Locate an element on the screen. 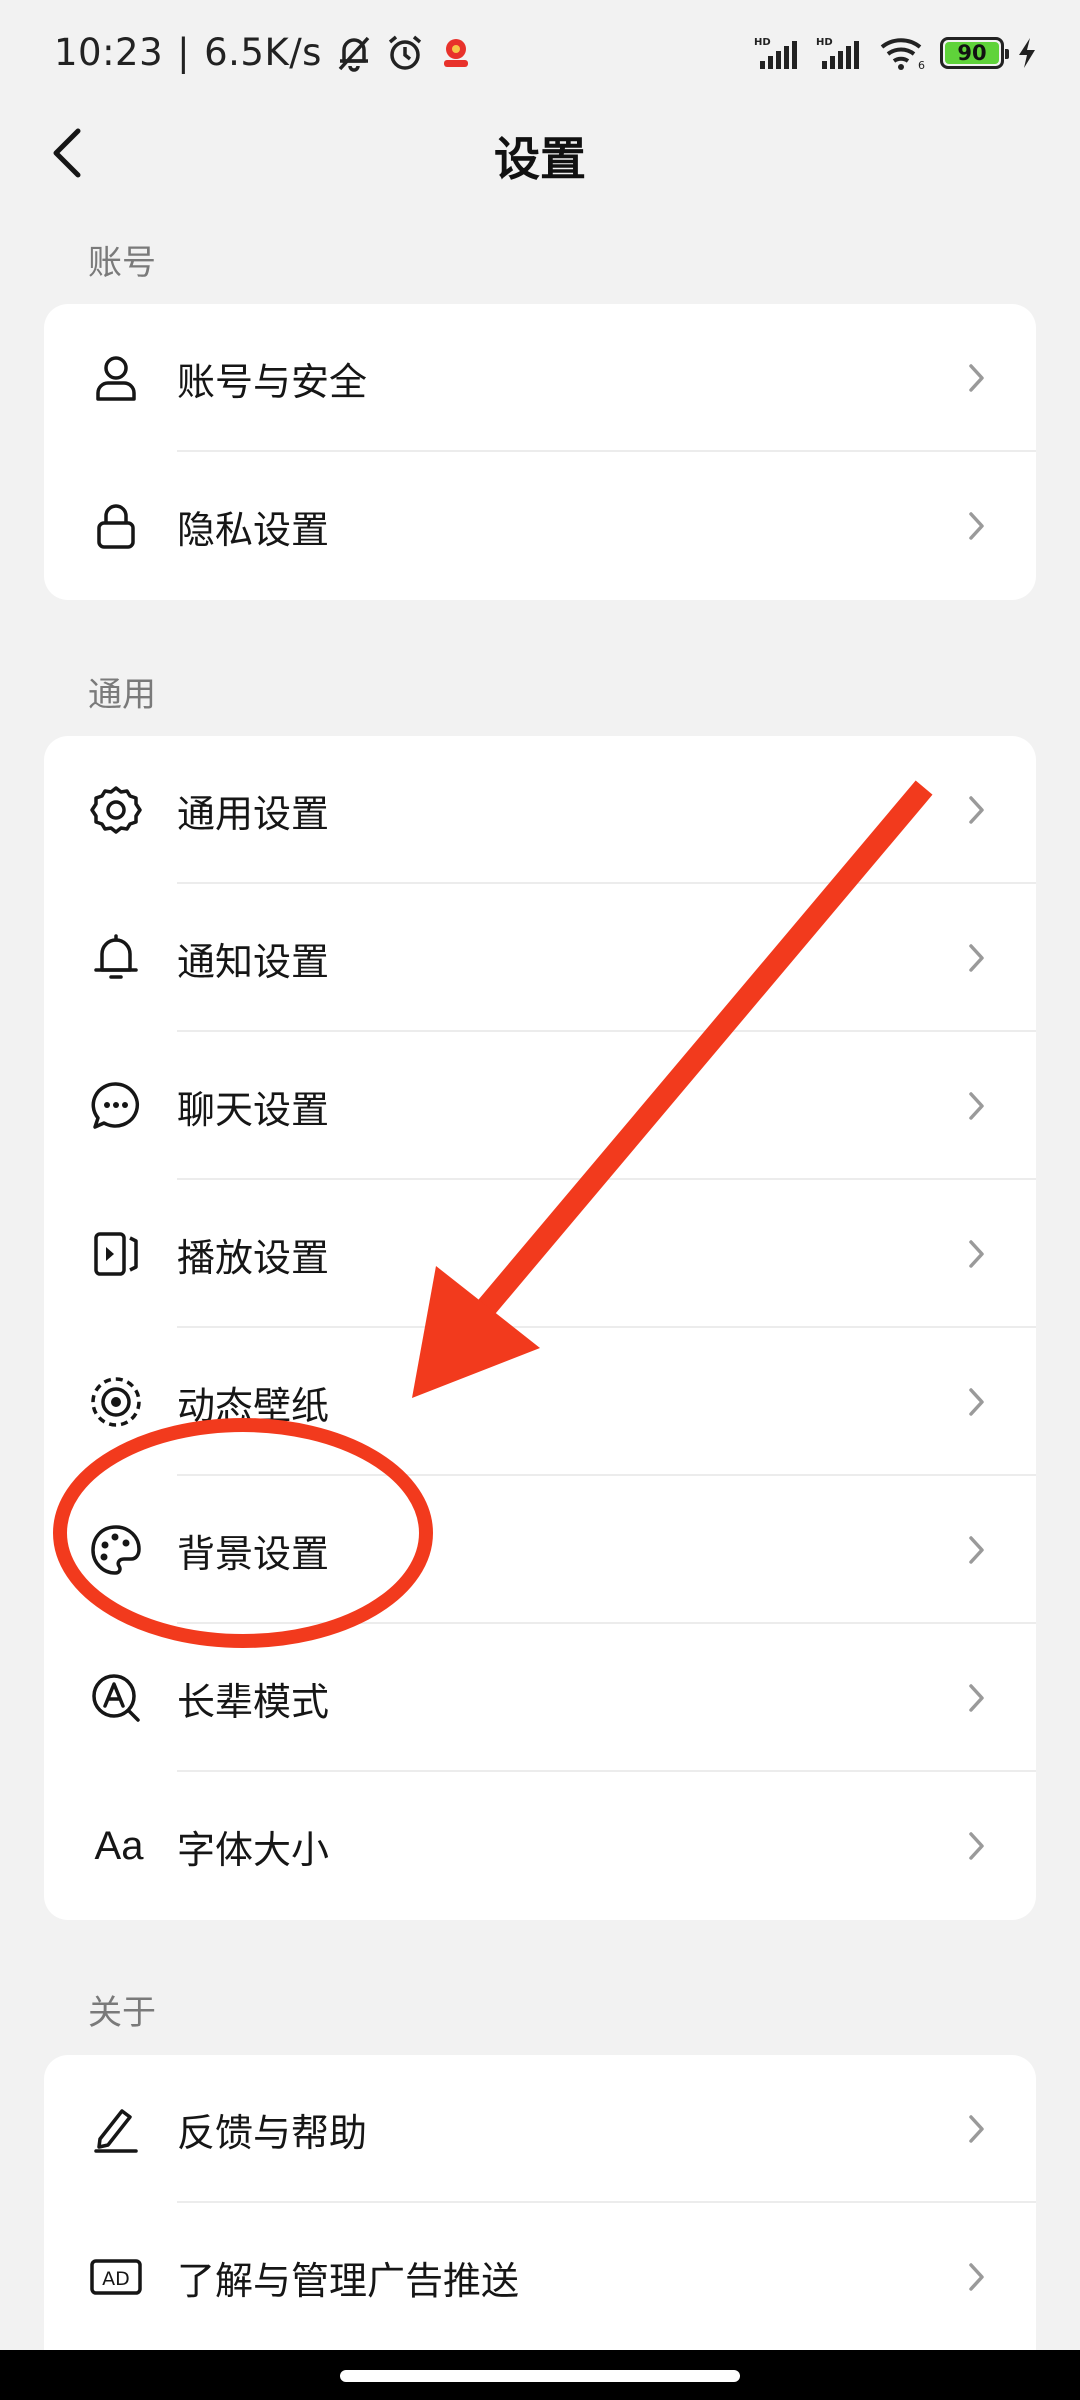 This screenshot has height=2400, width=1080. status-left: 10:23 | 6.5K/s is located at coordinates (264, 52).